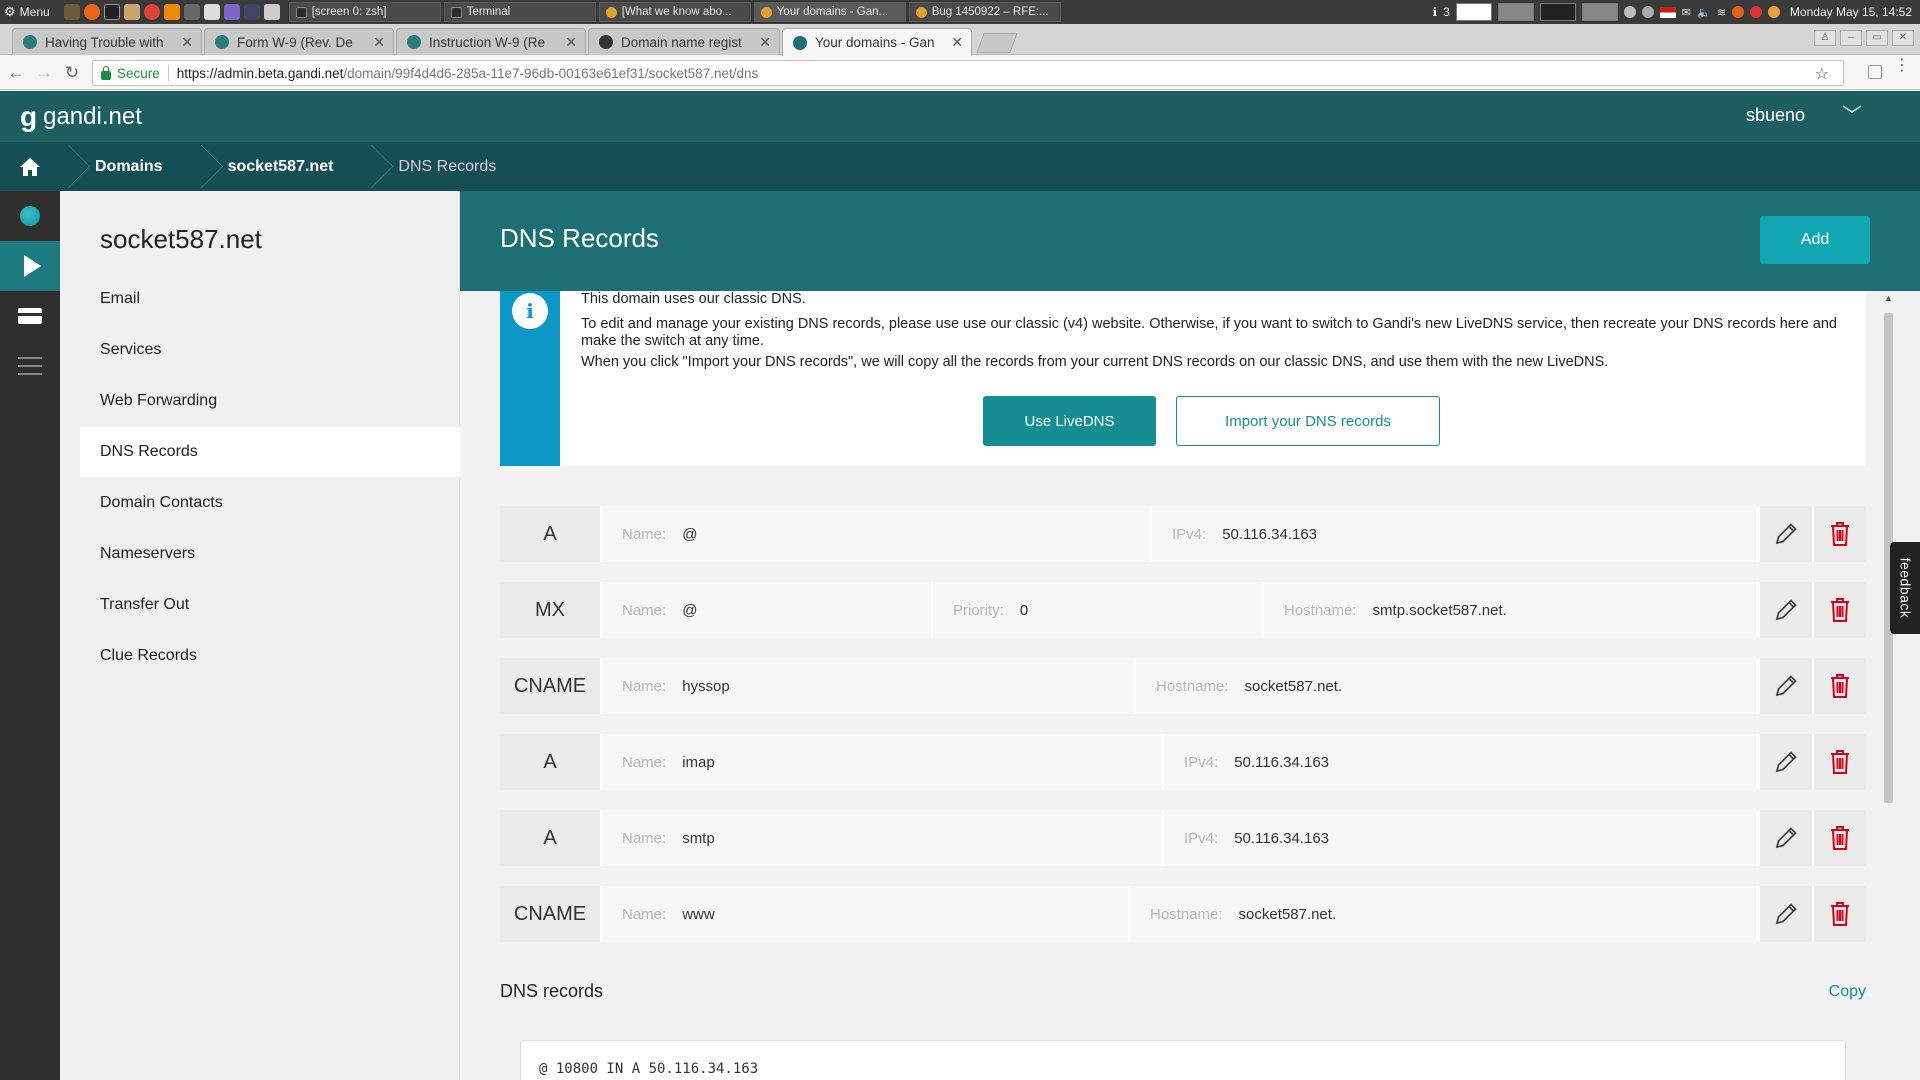 This screenshot has width=1920, height=1080. What do you see at coordinates (270, 554) in the screenshot?
I see `sidebar-item-nameservers: Nameservers` at bounding box center [270, 554].